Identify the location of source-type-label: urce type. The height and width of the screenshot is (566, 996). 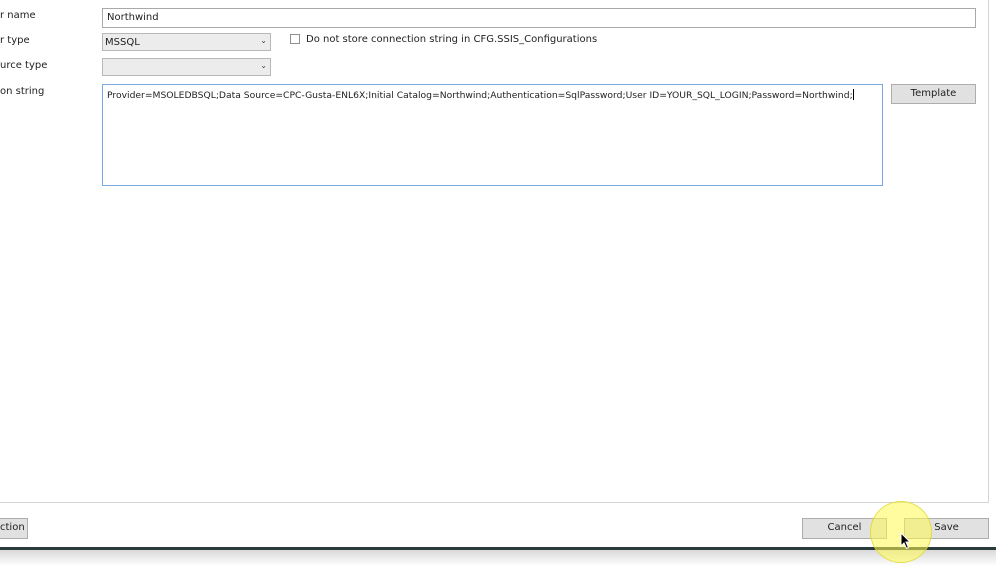
(24, 65).